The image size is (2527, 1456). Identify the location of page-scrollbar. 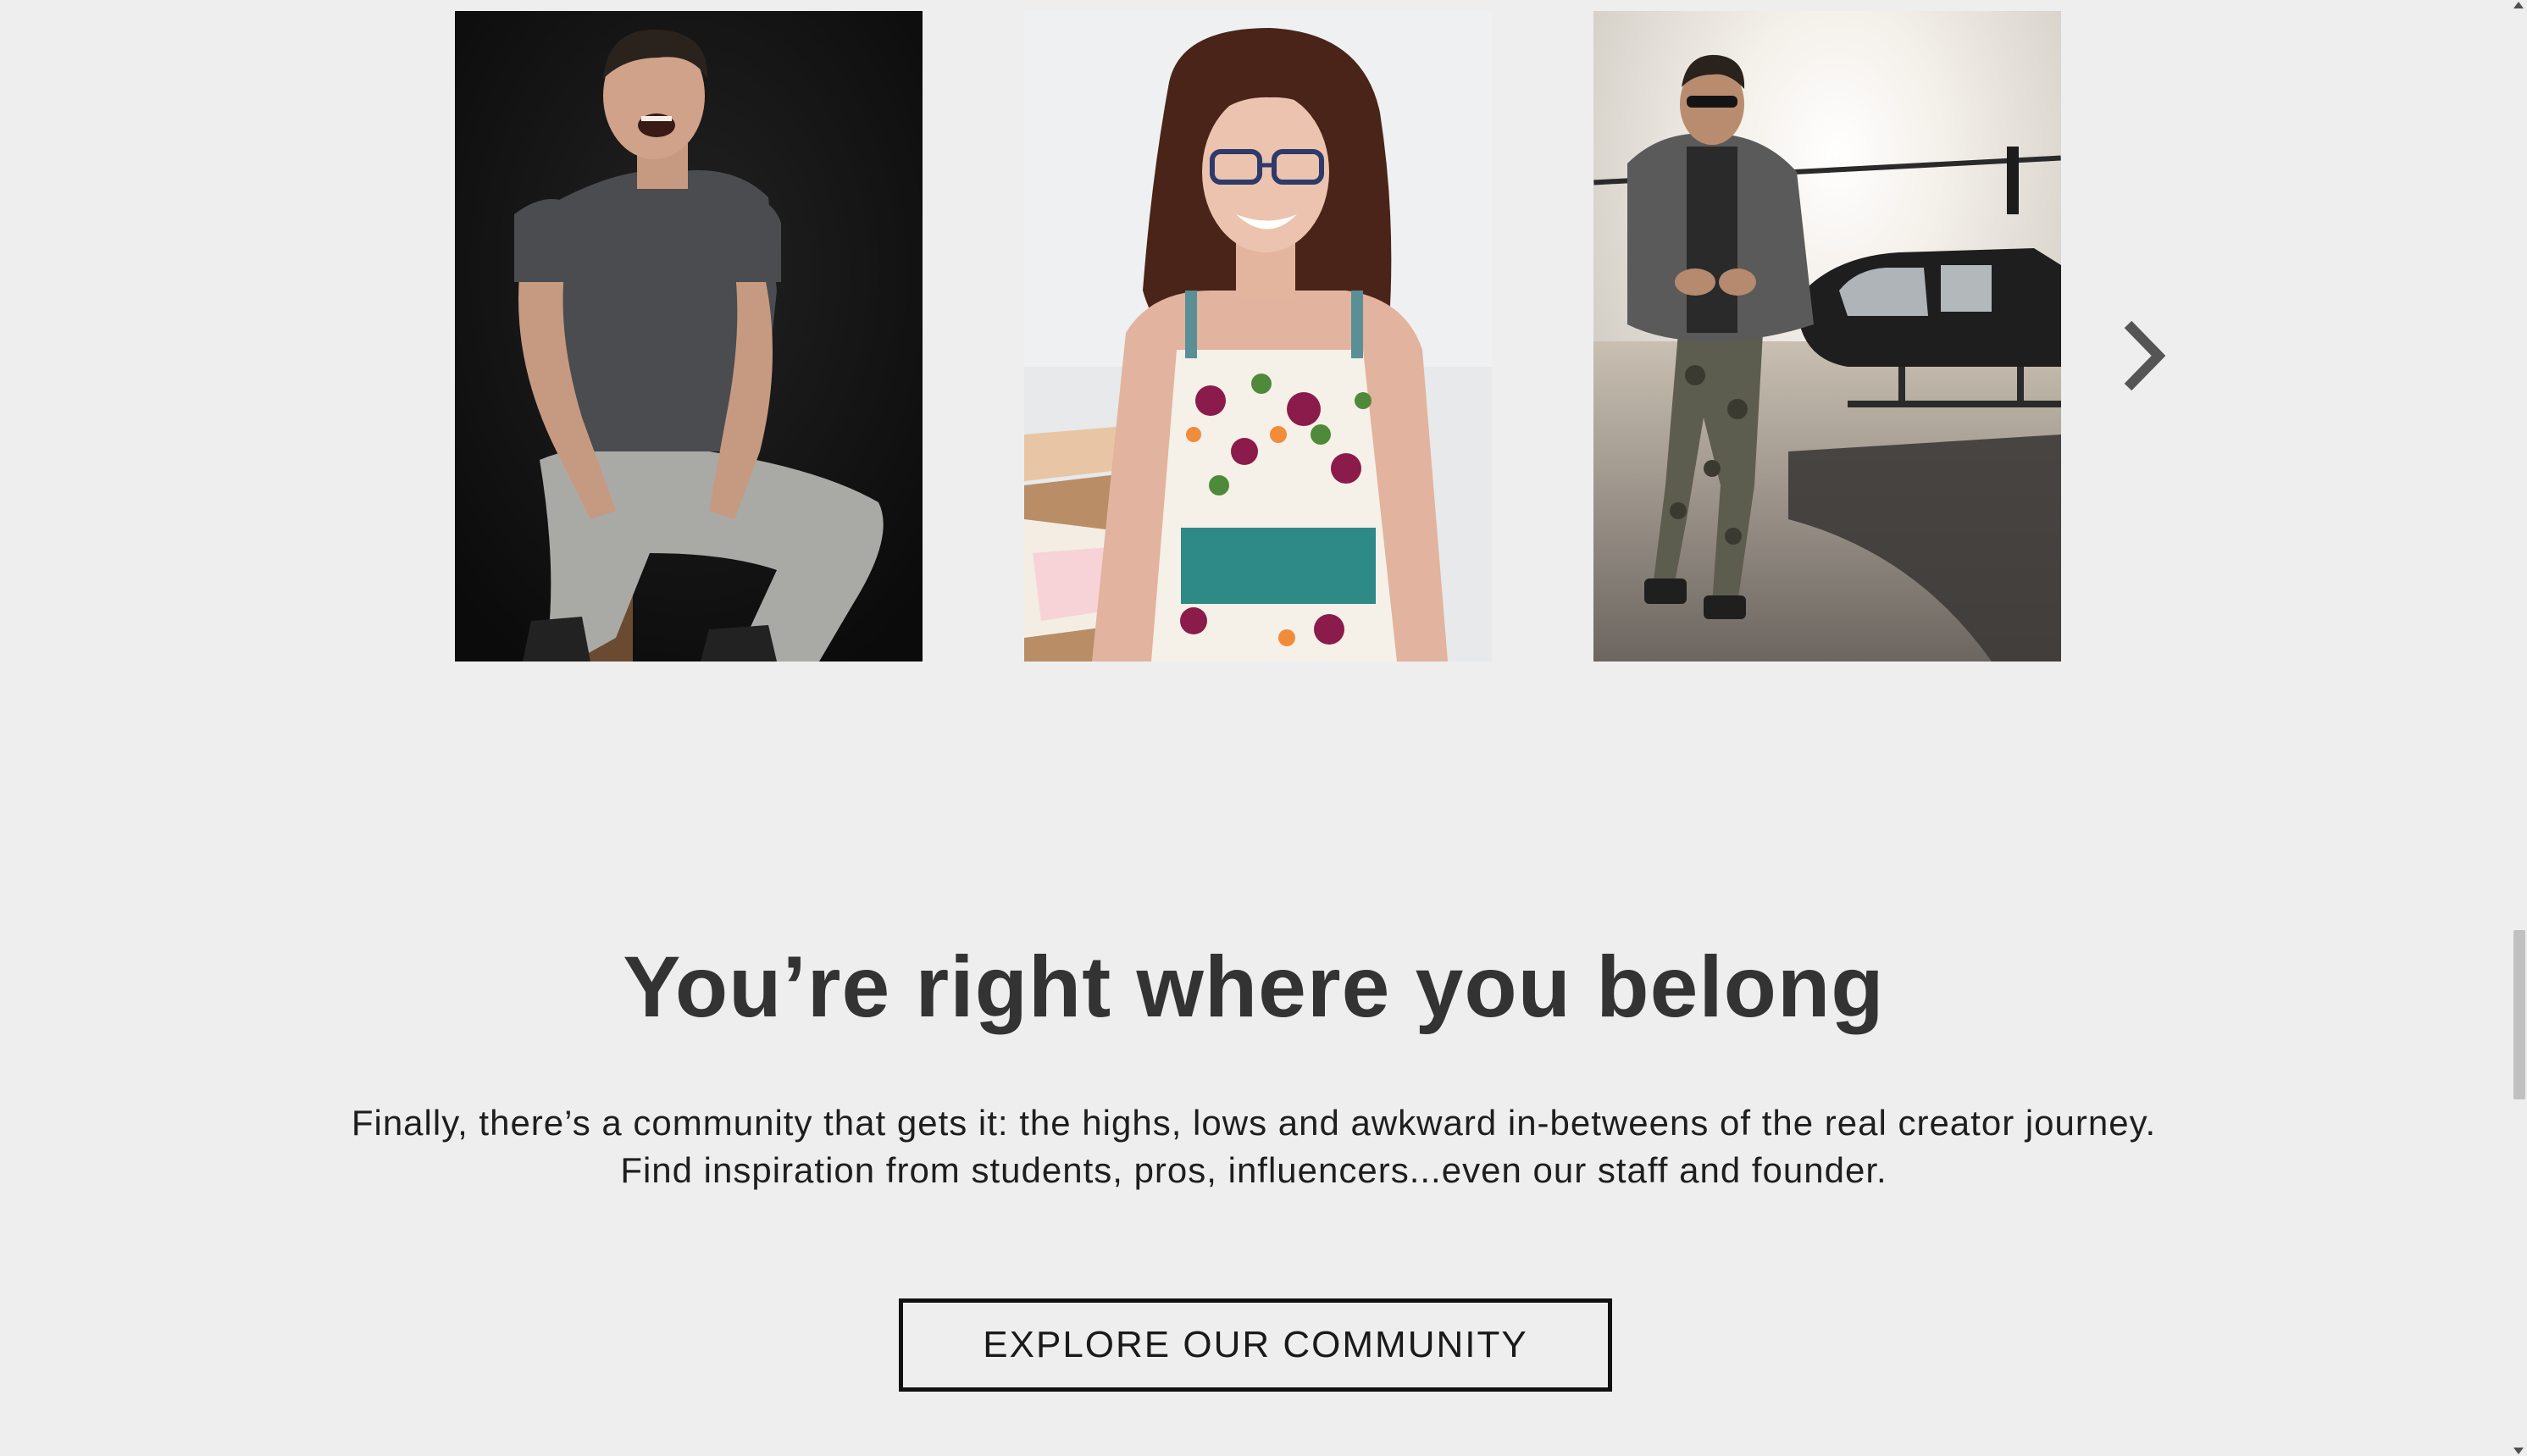
(2517, 728).